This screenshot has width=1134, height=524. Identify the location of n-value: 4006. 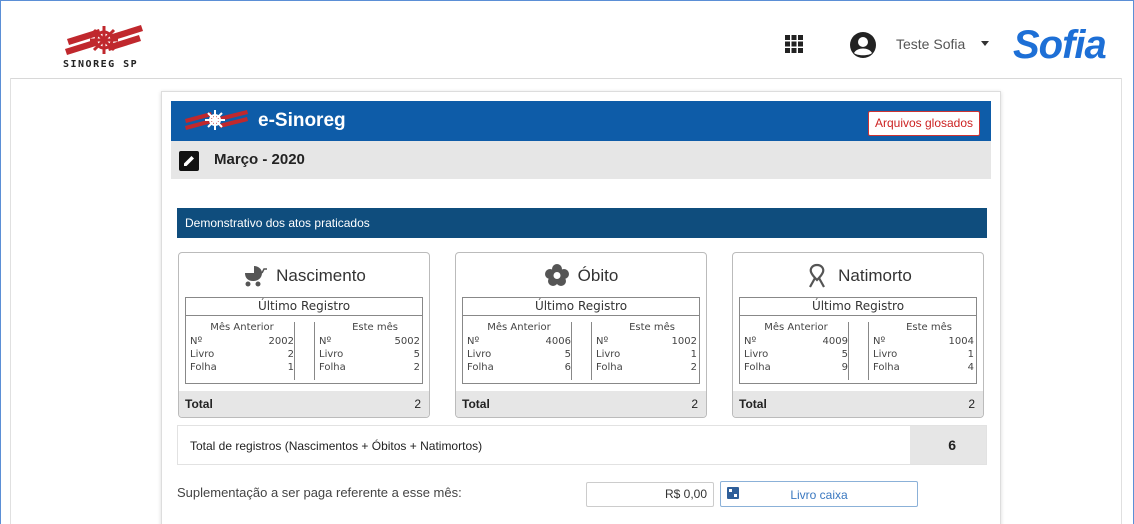
(558, 341).